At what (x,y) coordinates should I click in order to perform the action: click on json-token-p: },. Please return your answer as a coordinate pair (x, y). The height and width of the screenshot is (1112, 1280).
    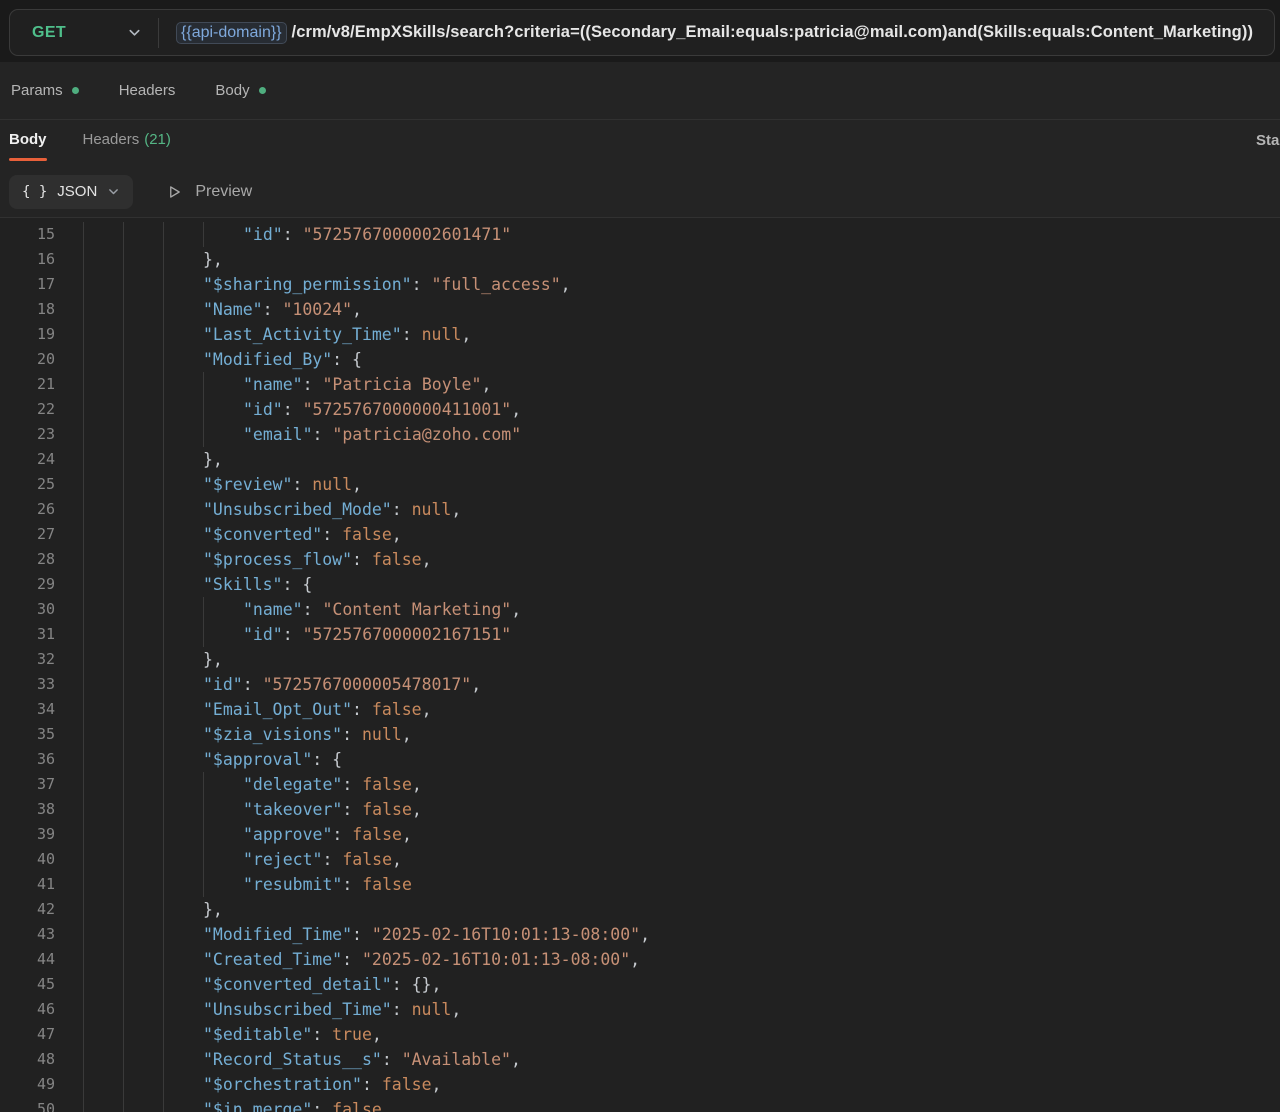
    Looking at the image, I should click on (213, 459).